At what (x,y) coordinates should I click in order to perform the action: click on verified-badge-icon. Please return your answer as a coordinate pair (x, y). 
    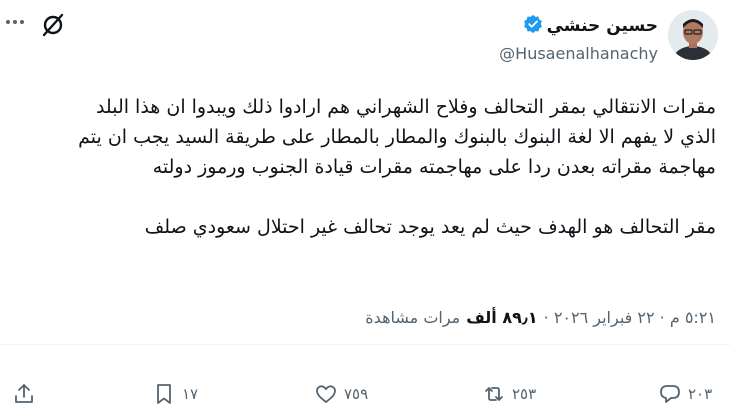
    Looking at the image, I should click on (533, 26).